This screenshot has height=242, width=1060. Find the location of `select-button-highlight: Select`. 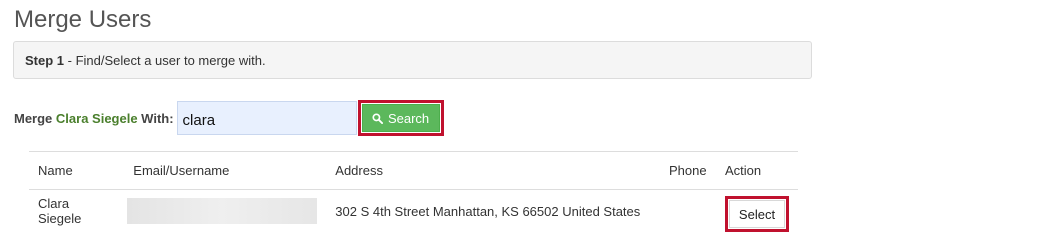

select-button-highlight: Select is located at coordinates (757, 214).